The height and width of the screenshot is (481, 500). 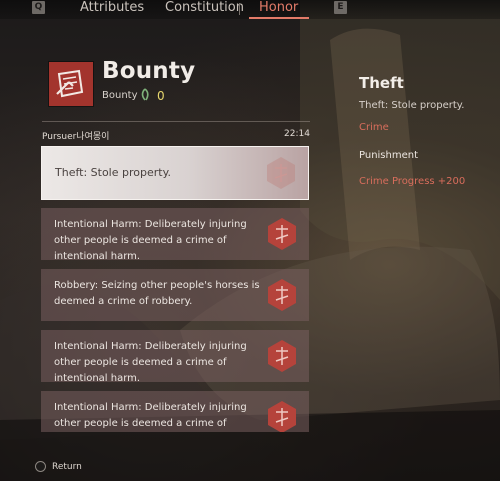 I want to click on return-button: Return, so click(x=67, y=467).